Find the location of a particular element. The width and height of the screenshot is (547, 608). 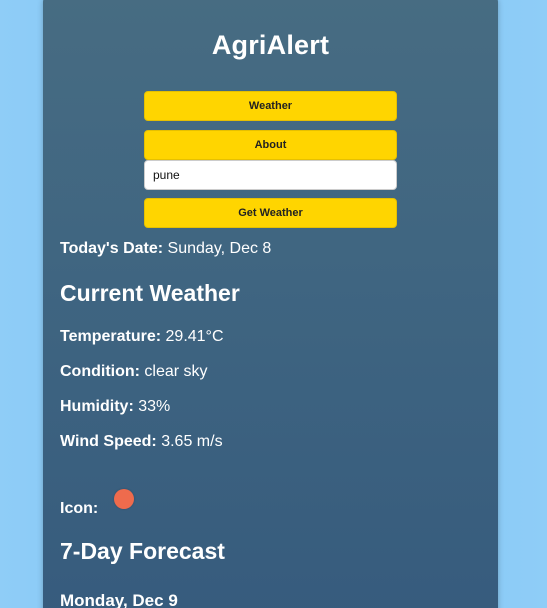

condition-label: Condition: is located at coordinates (100, 371).